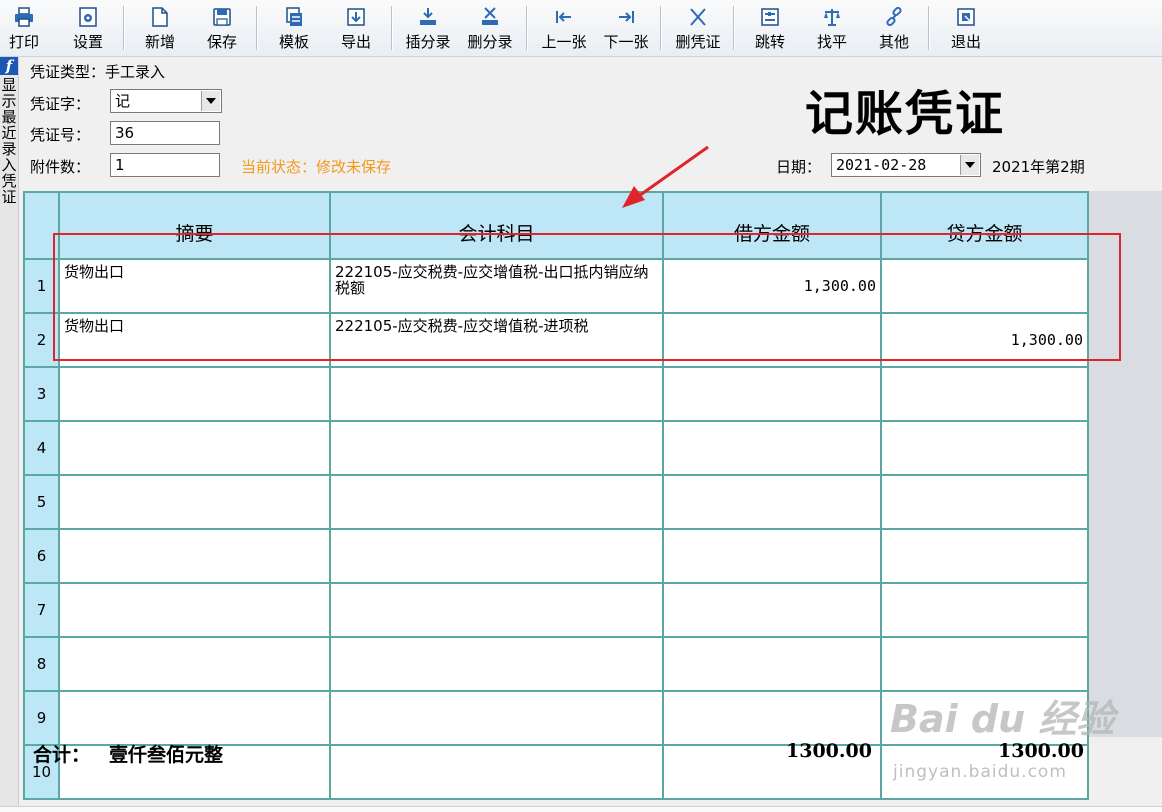 The width and height of the screenshot is (1162, 812). I want to click on table-row: 3, so click(556, 394).